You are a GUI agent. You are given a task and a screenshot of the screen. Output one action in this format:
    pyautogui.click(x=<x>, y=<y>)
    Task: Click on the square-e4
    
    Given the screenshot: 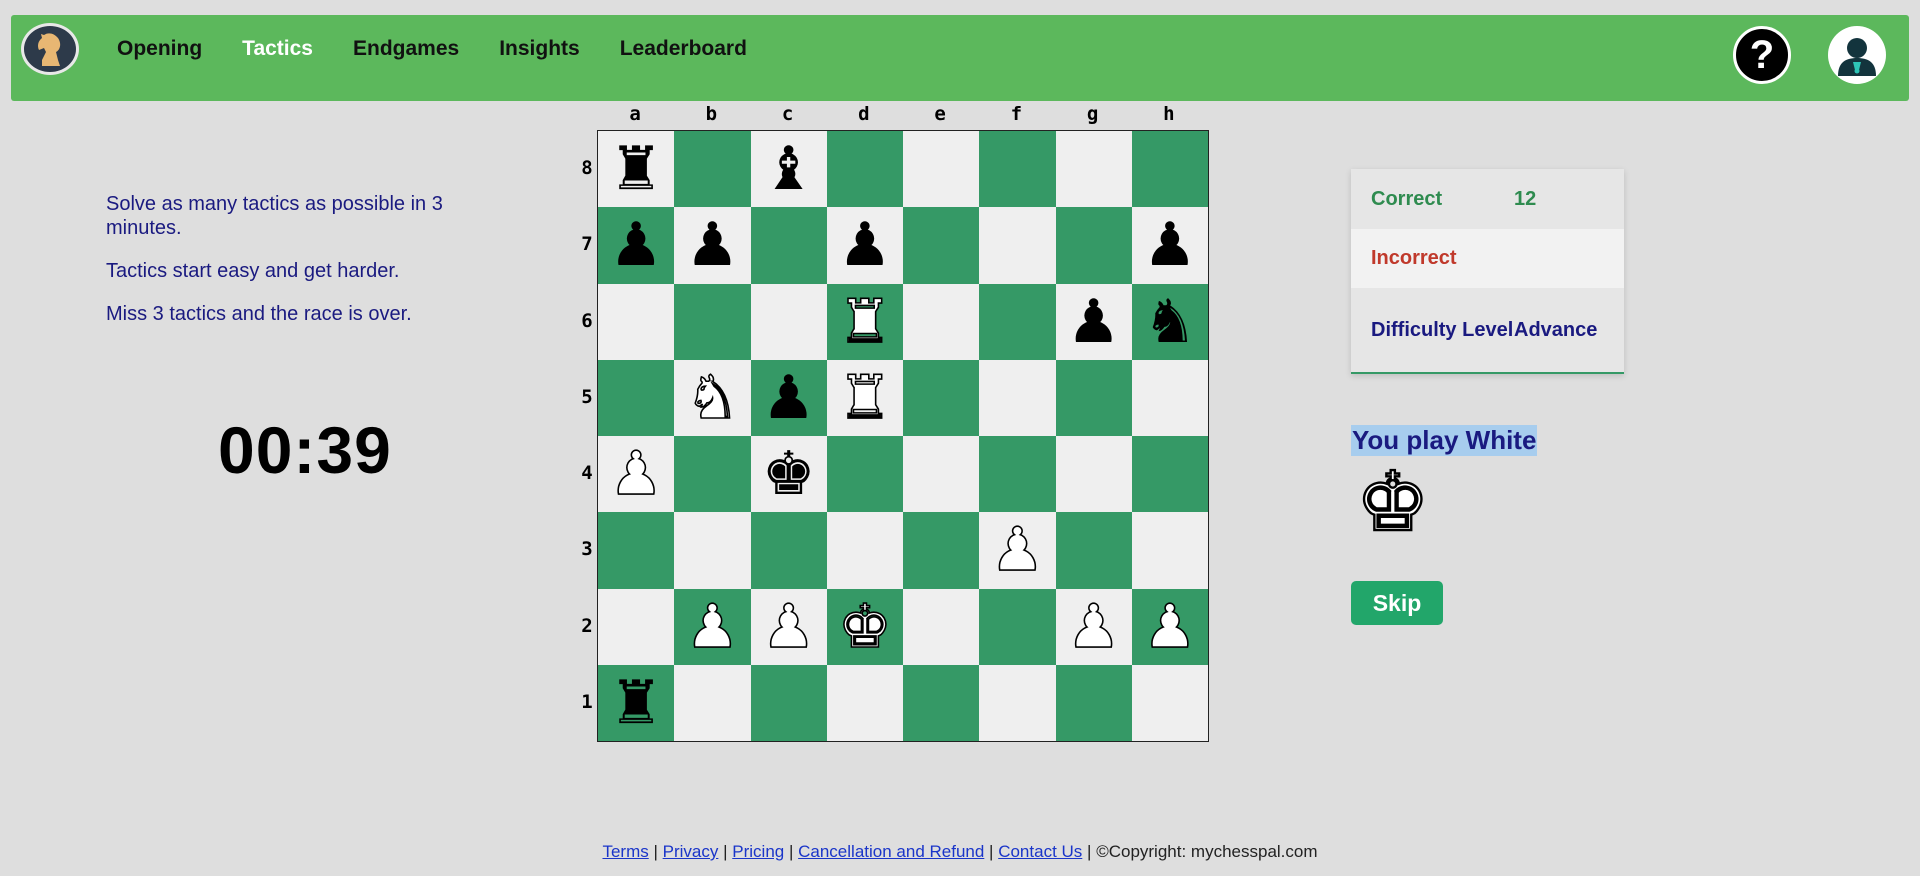 What is the action you would take?
    pyautogui.click(x=941, y=474)
    